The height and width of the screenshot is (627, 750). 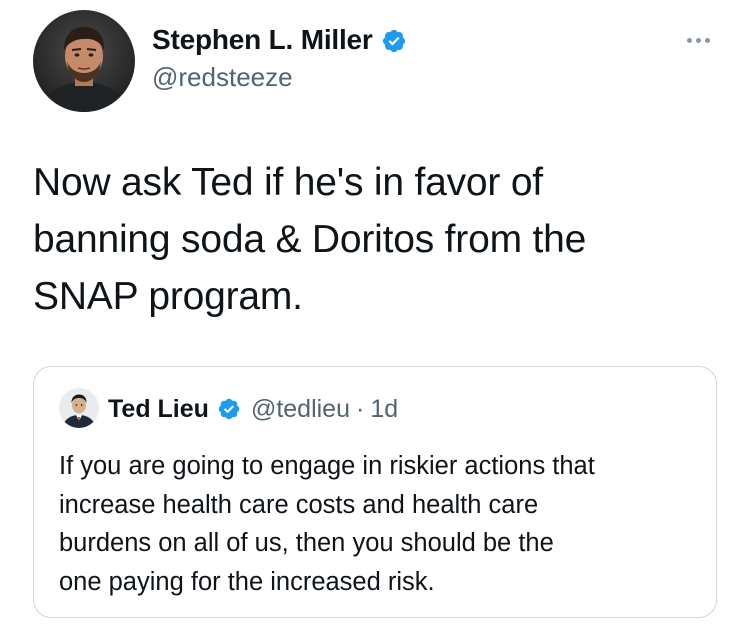 What do you see at coordinates (384, 409) in the screenshot?
I see `quoted-tweet-timestamp: 1d` at bounding box center [384, 409].